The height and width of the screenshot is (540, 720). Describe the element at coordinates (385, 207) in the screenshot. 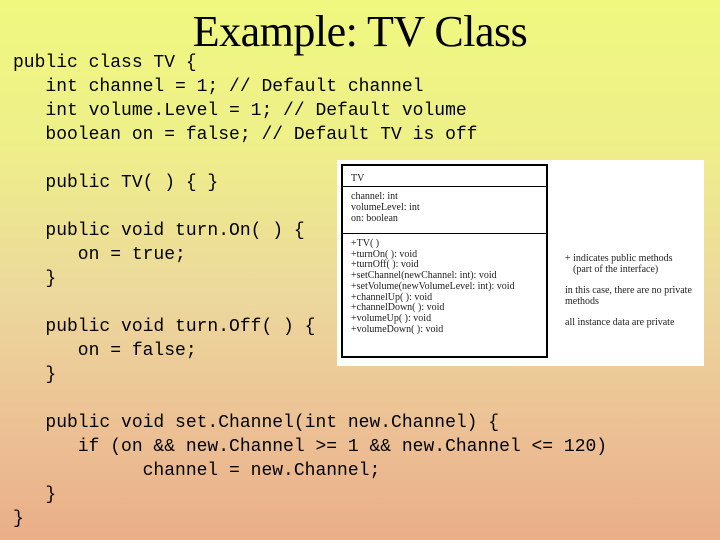

I see `uml-attribute: volumeLevel: int` at that location.